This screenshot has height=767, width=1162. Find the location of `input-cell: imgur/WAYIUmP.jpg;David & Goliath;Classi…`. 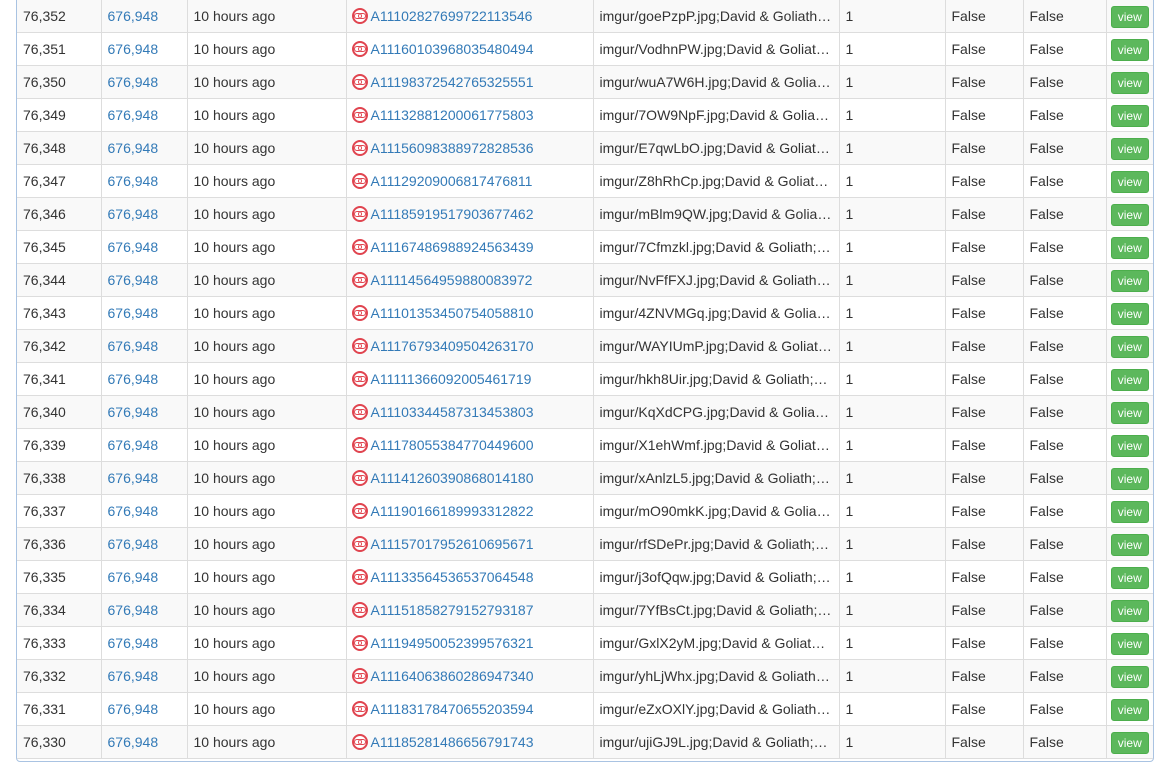

input-cell: imgur/WAYIUmP.jpg;David & Goliath;Classi… is located at coordinates (716, 346).